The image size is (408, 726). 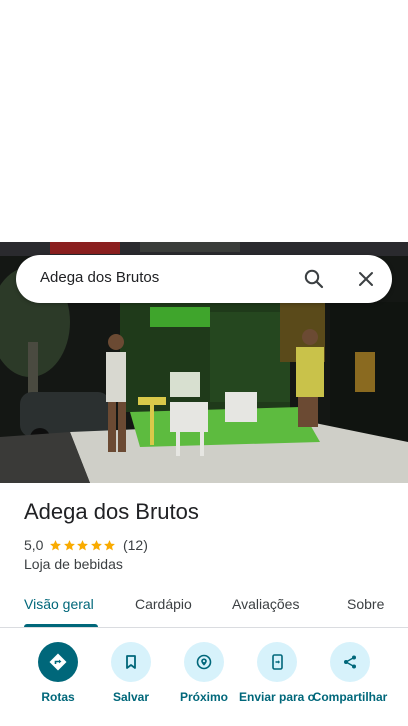 What do you see at coordinates (131, 662) in the screenshot?
I see `bookmark-icon` at bounding box center [131, 662].